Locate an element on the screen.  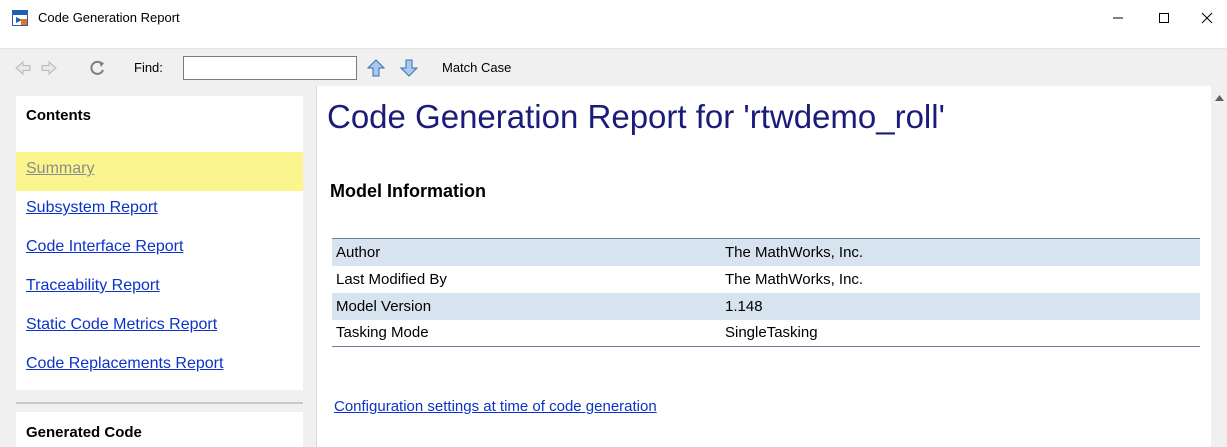
contents-title: Contents is located at coordinates (58, 115).